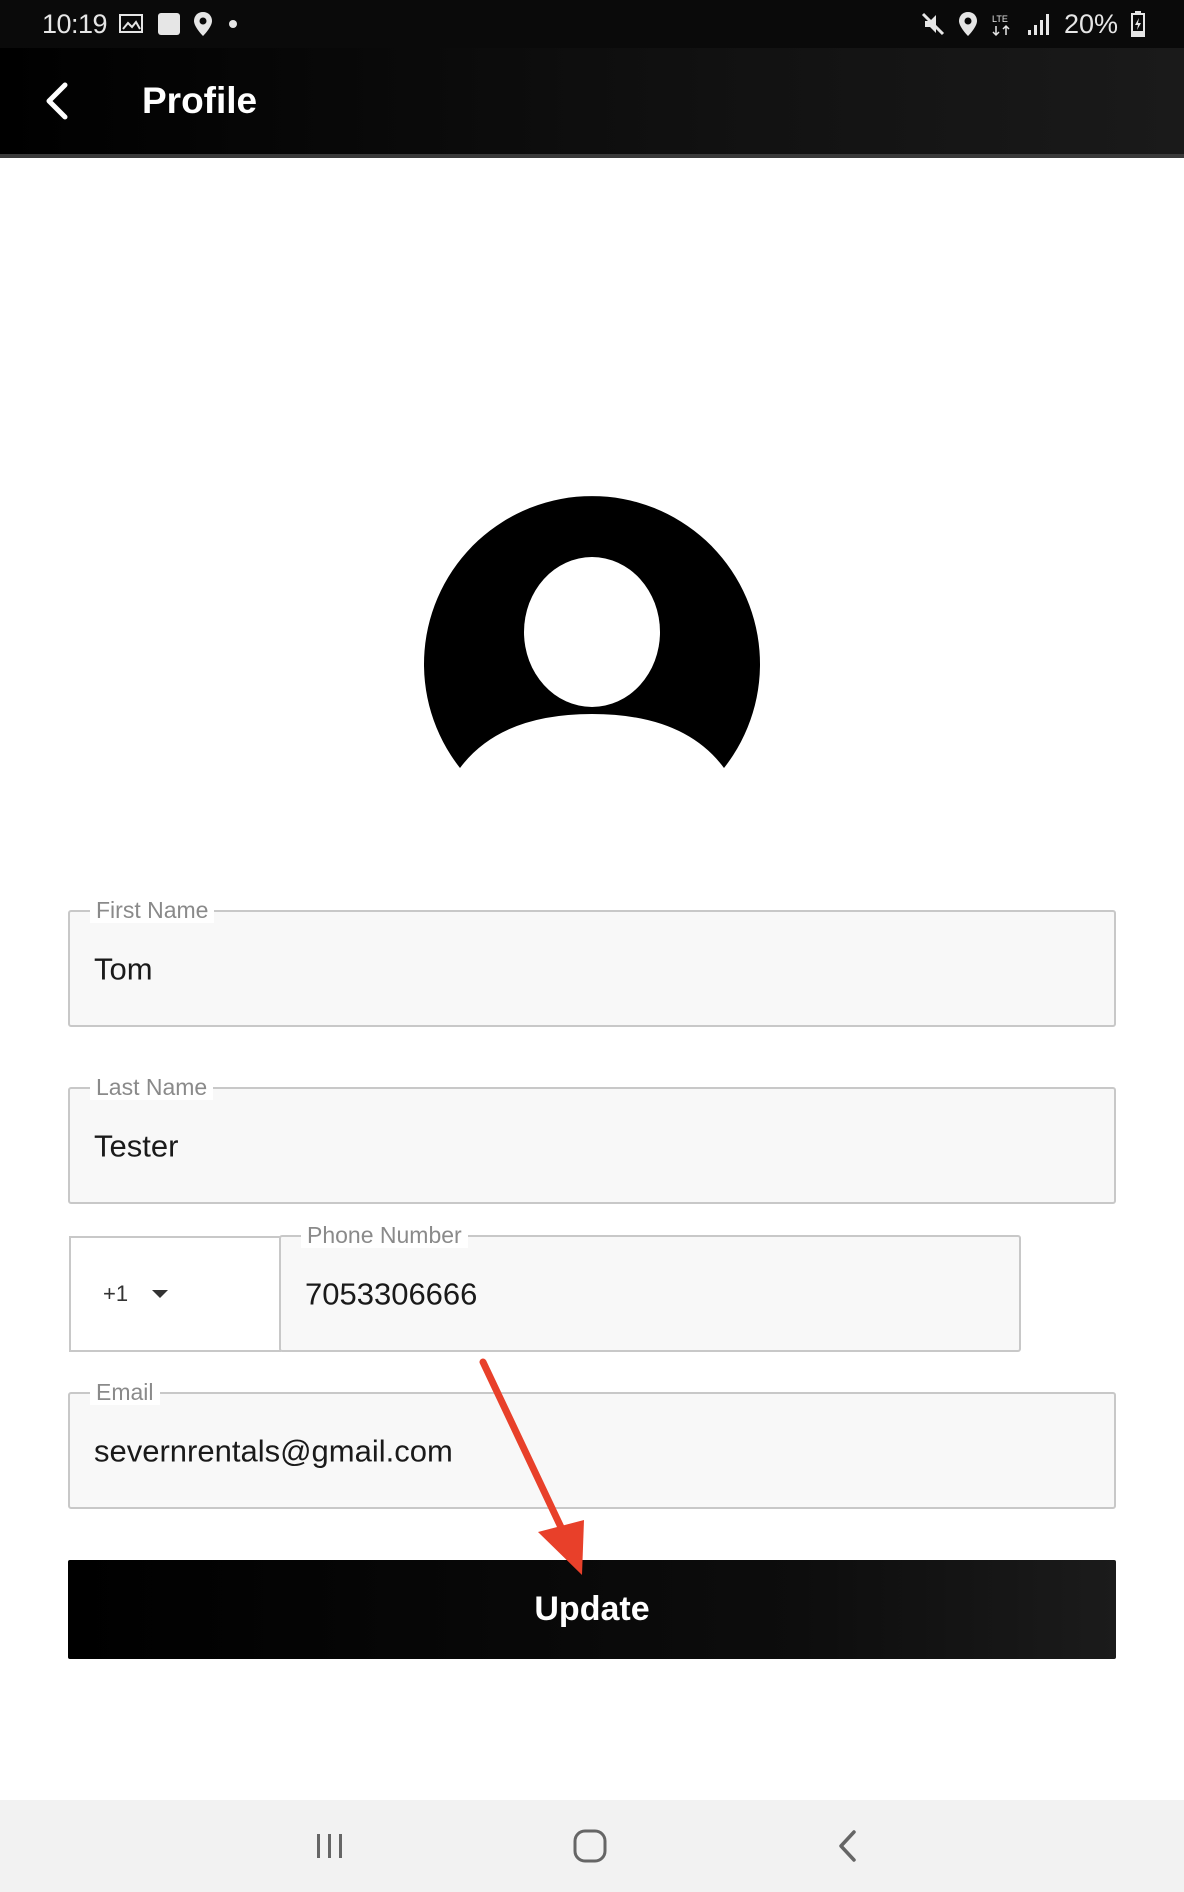  I want to click on back-button, so click(56, 101).